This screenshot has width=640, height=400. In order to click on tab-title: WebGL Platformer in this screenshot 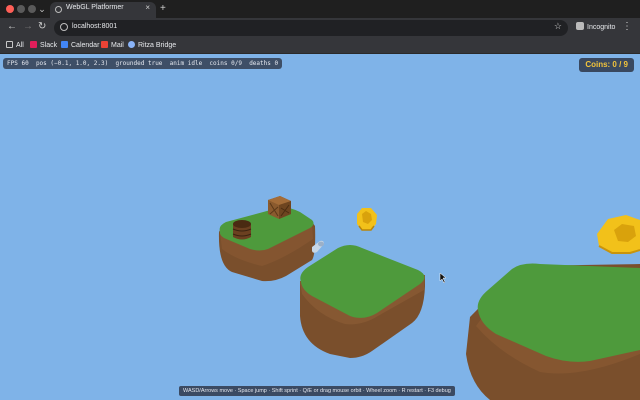, I will do `click(95, 7)`.